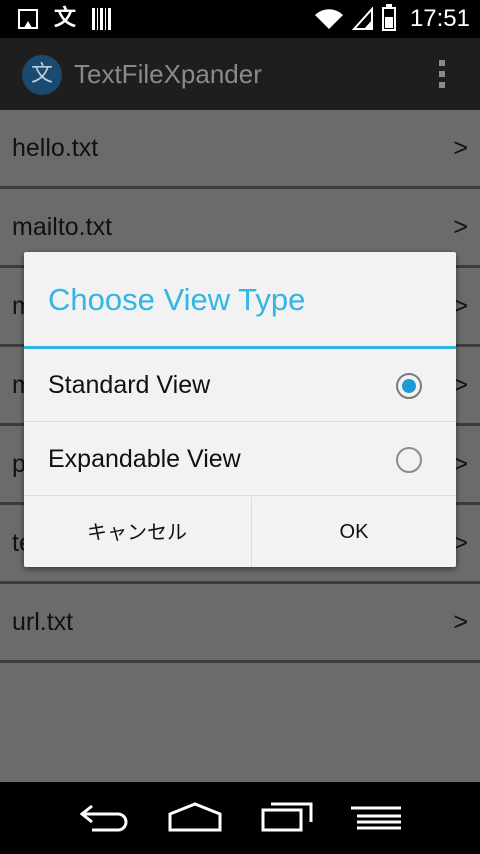 This screenshot has width=480, height=854. I want to click on file-name: hello.txt, so click(55, 148).